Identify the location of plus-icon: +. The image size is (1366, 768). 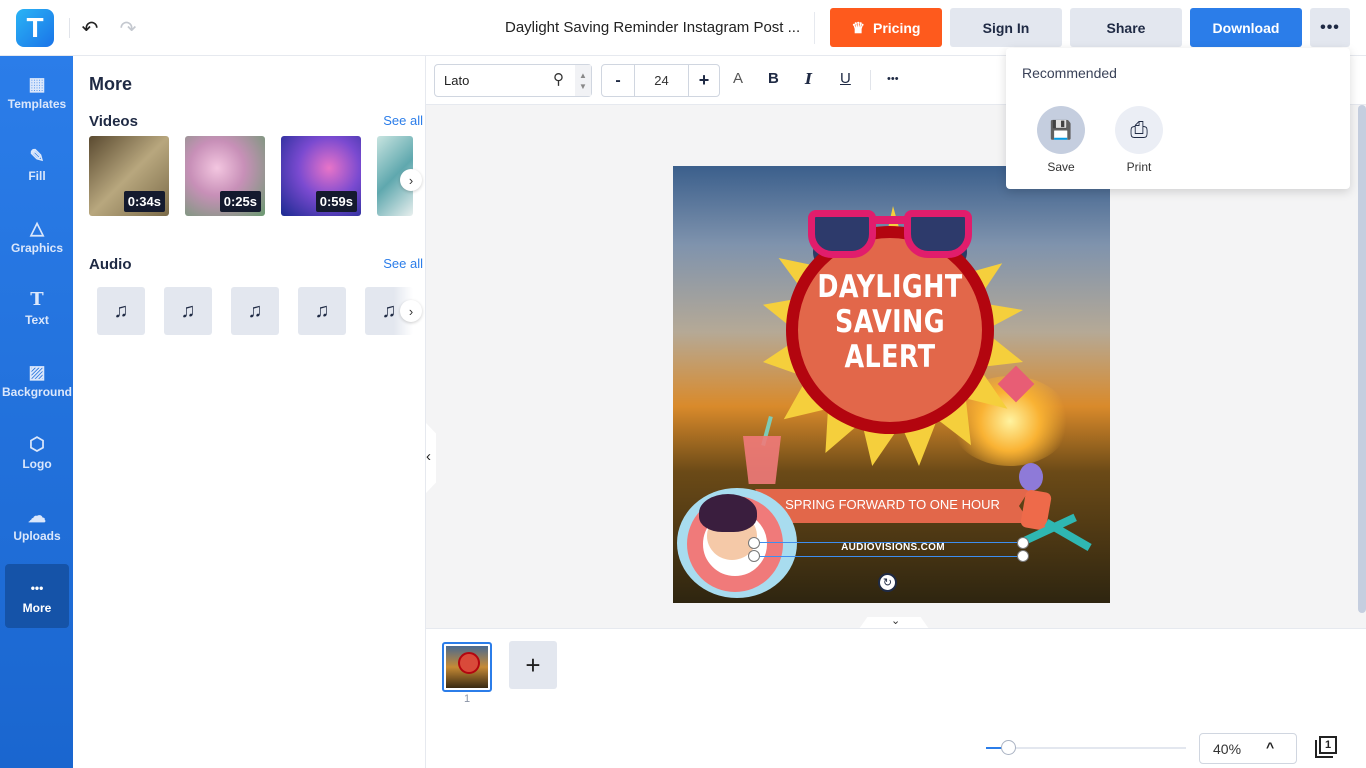
(533, 664).